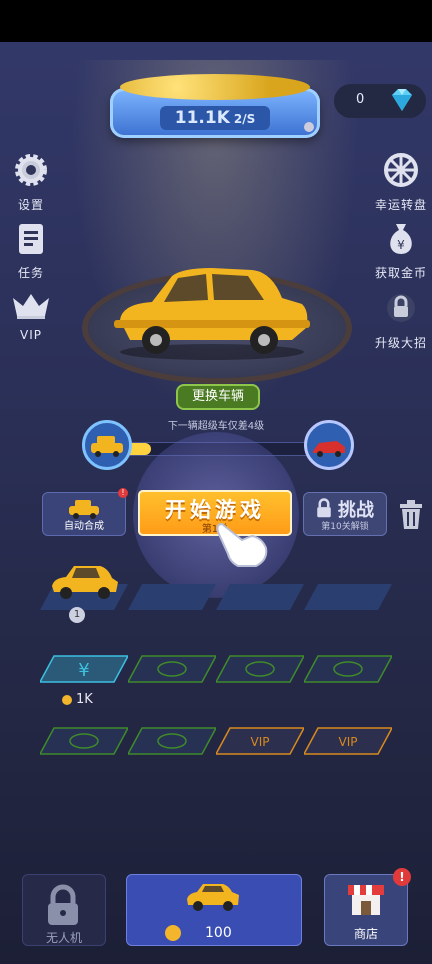 The height and width of the screenshot is (964, 432). Describe the element at coordinates (31, 239) in the screenshot. I see `task-list-icon` at that location.